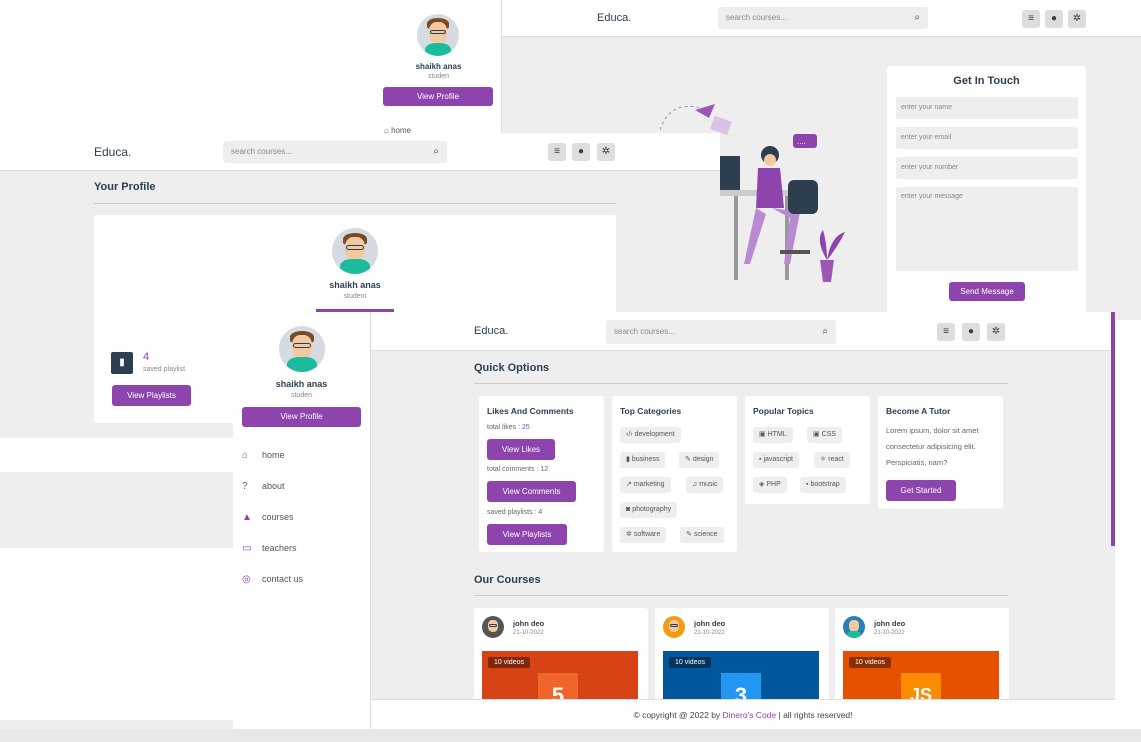 The height and width of the screenshot is (742, 1141). Describe the element at coordinates (816, 434) in the screenshot. I see `css3-icon: ▣` at that location.